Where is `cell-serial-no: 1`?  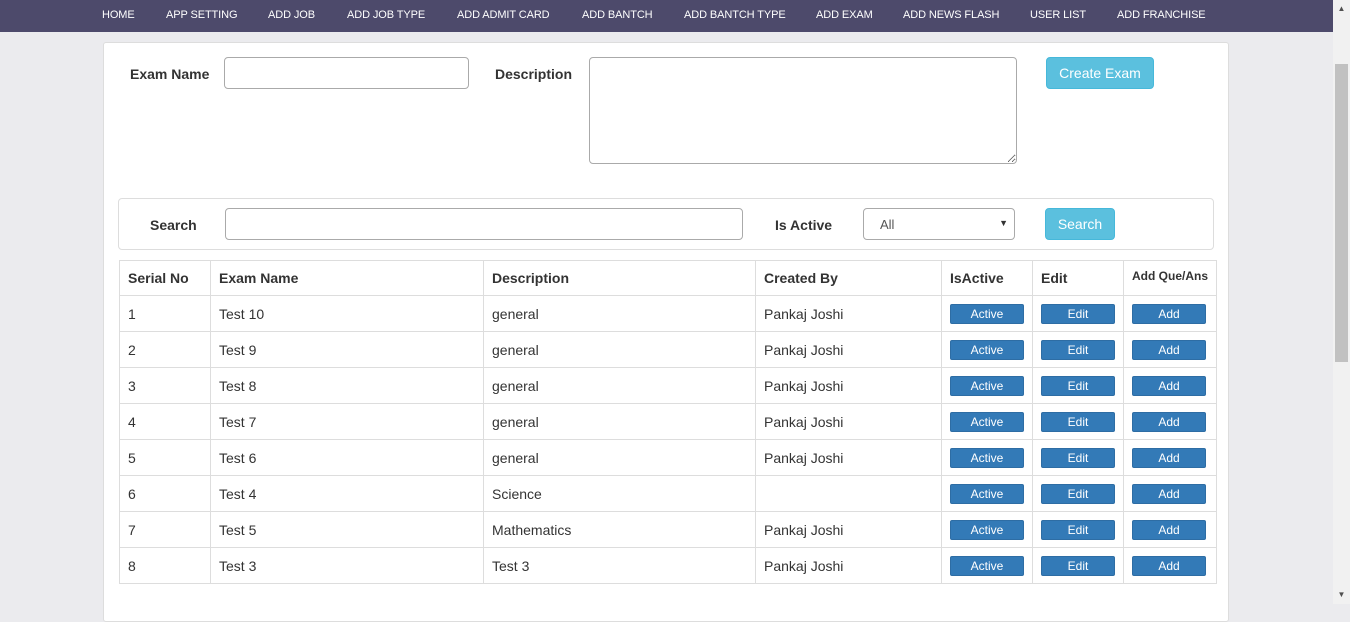 cell-serial-no: 1 is located at coordinates (165, 313).